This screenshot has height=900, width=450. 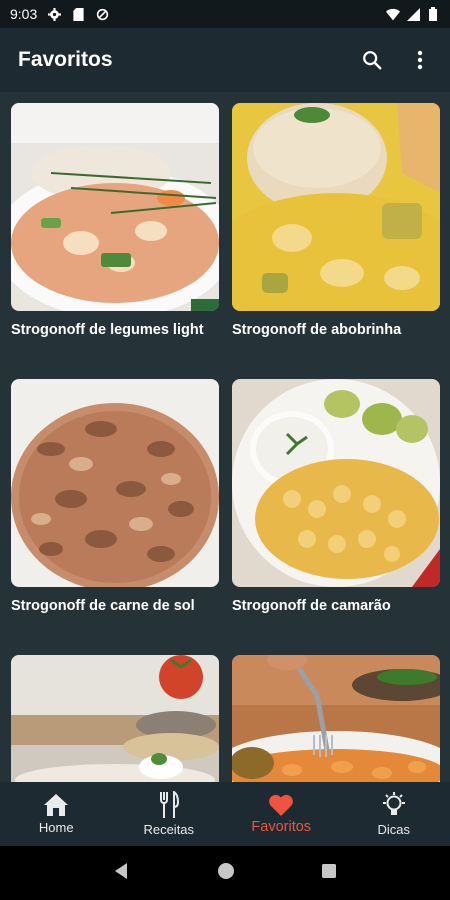 I want to click on data-saver-icon, so click(x=102, y=14).